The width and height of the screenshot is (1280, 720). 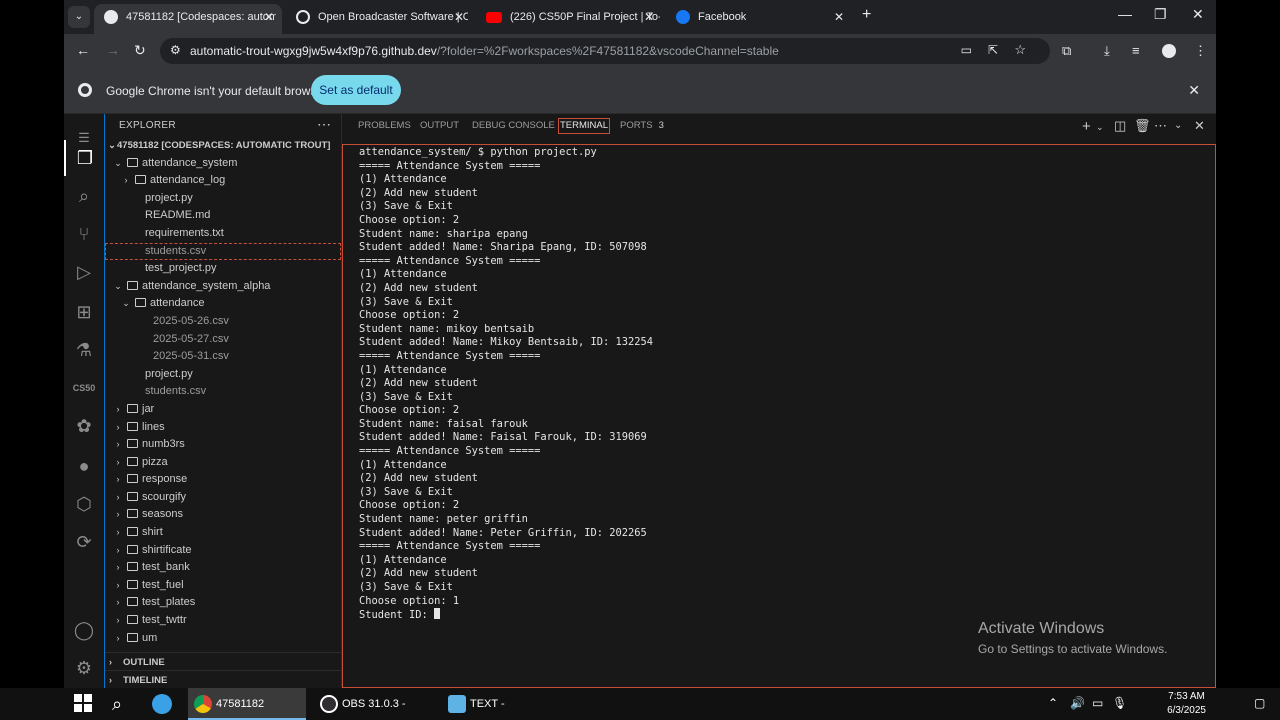 I want to click on account-icon: ◯, so click(x=84, y=630).